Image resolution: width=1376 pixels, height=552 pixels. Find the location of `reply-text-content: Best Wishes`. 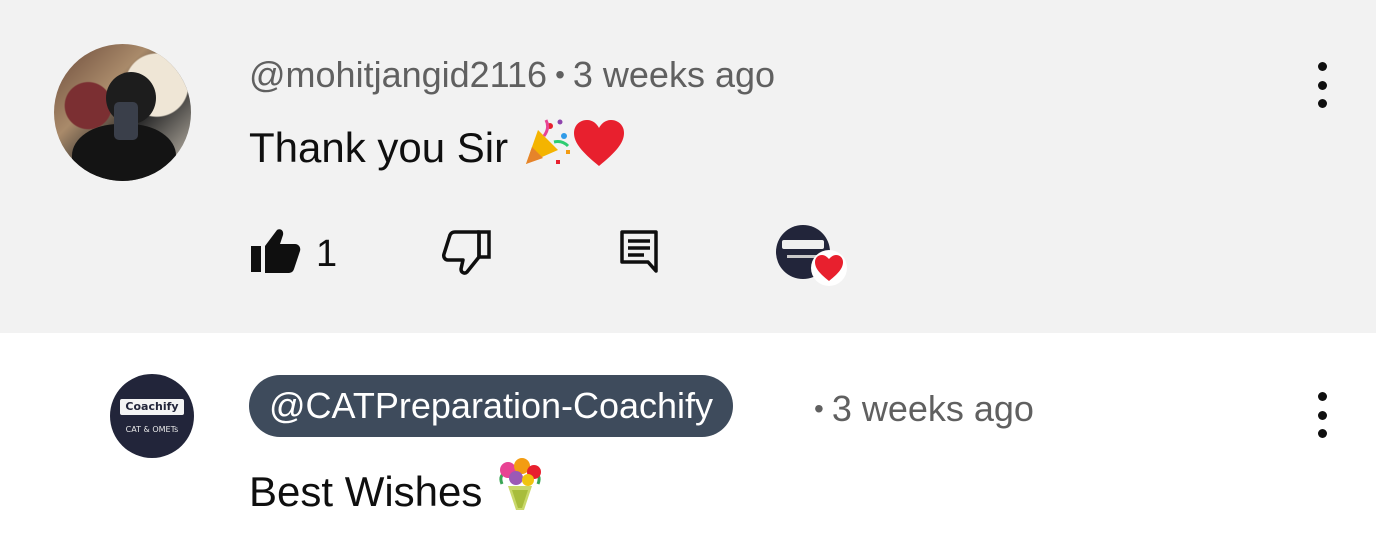

reply-text-content: Best Wishes is located at coordinates (366, 491).